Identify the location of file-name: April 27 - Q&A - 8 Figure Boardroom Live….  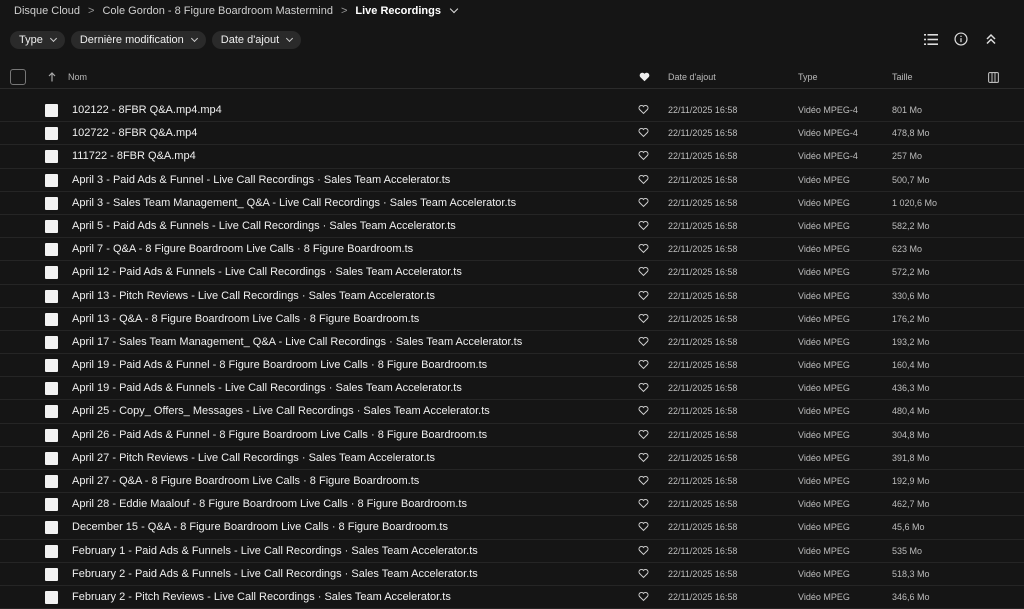
(245, 481).